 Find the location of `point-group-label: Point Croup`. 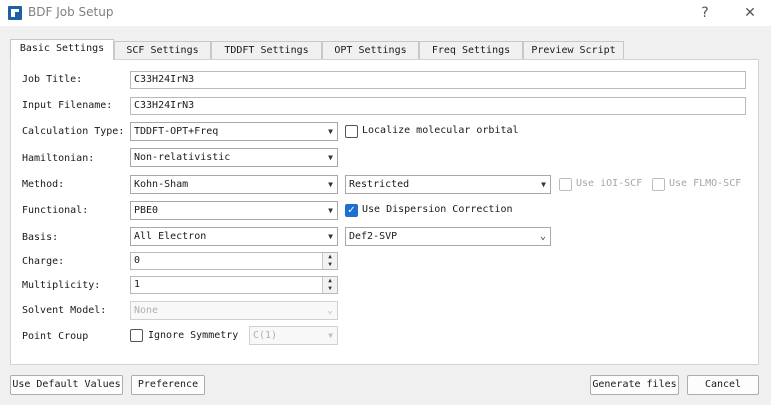

point-group-label: Point Croup is located at coordinates (55, 336).